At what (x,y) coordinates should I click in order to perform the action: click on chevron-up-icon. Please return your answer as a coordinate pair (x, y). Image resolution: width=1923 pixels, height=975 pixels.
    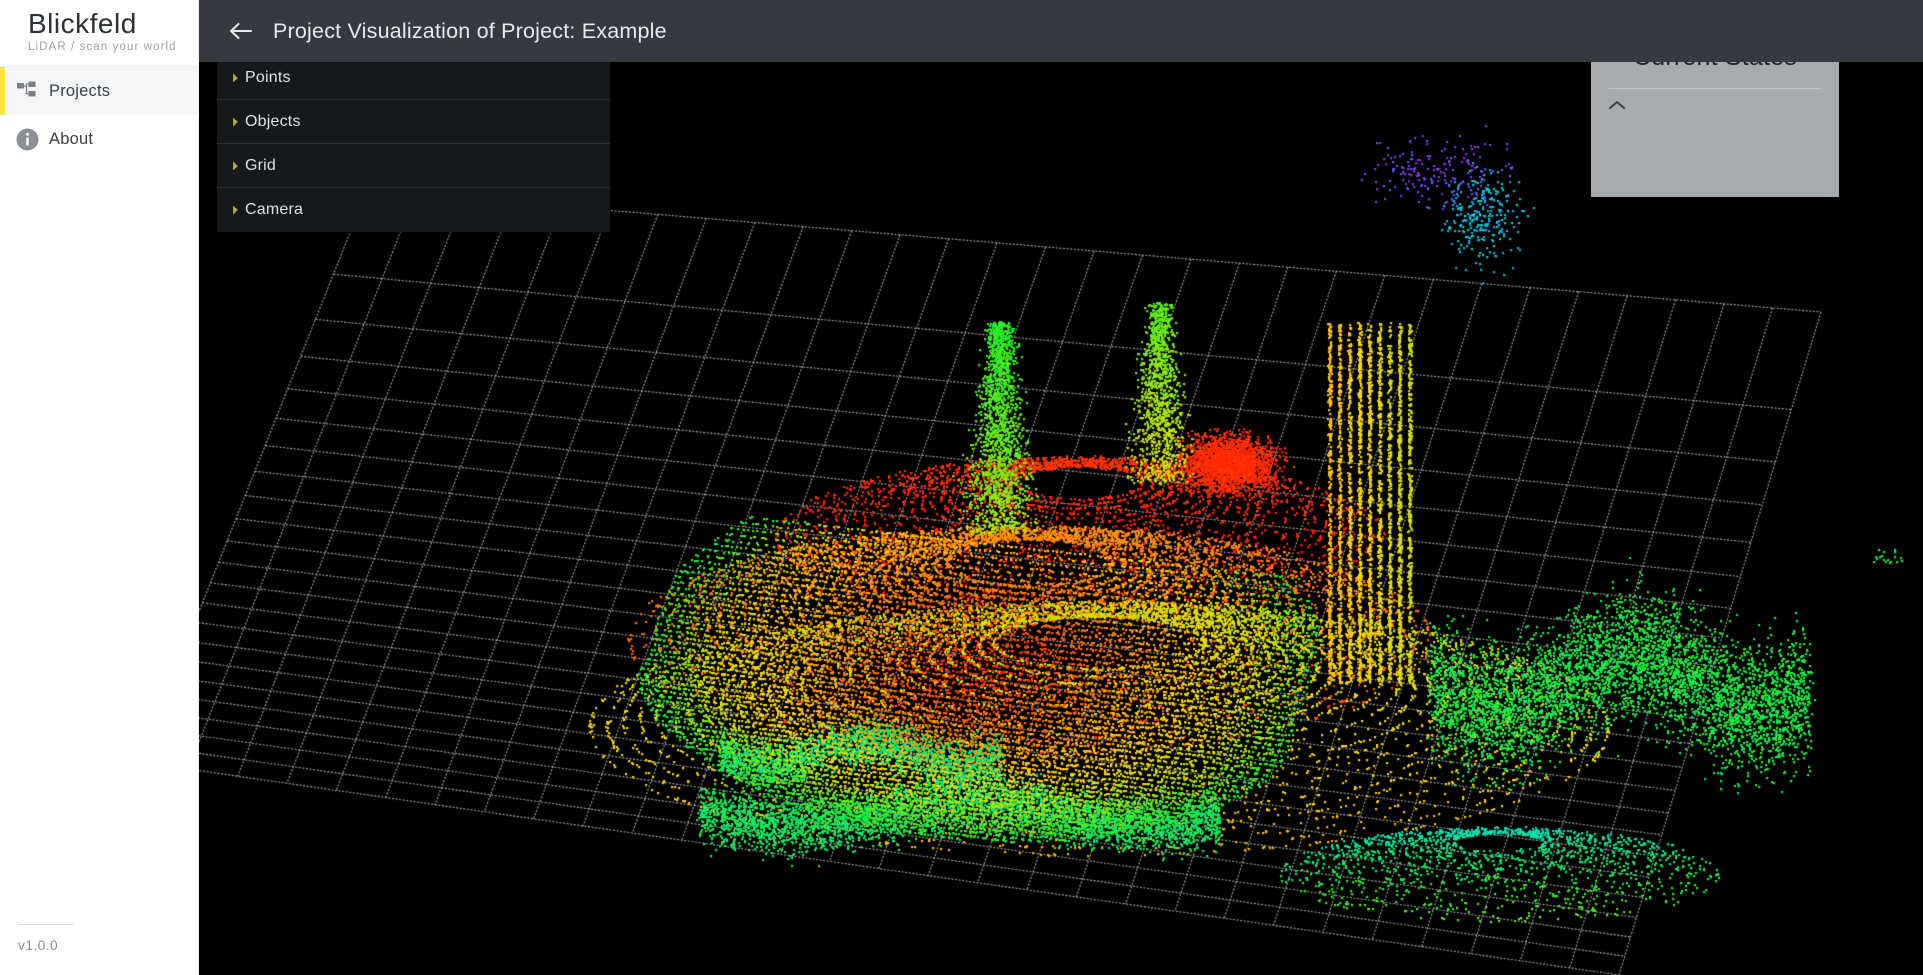
    Looking at the image, I should click on (1617, 108).